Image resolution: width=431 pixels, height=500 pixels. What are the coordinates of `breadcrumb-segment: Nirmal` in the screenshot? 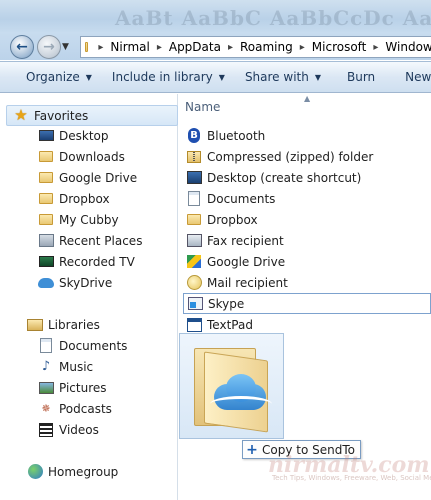 It's located at (129, 47).